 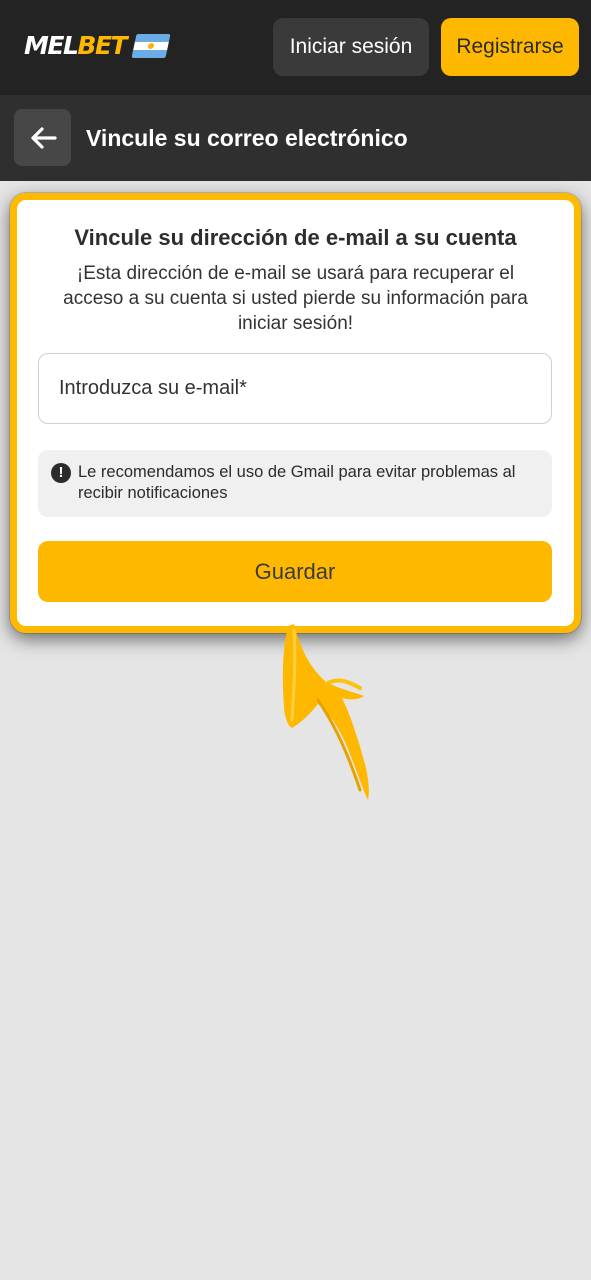 I want to click on save-button: Guardar, so click(x=295, y=571).